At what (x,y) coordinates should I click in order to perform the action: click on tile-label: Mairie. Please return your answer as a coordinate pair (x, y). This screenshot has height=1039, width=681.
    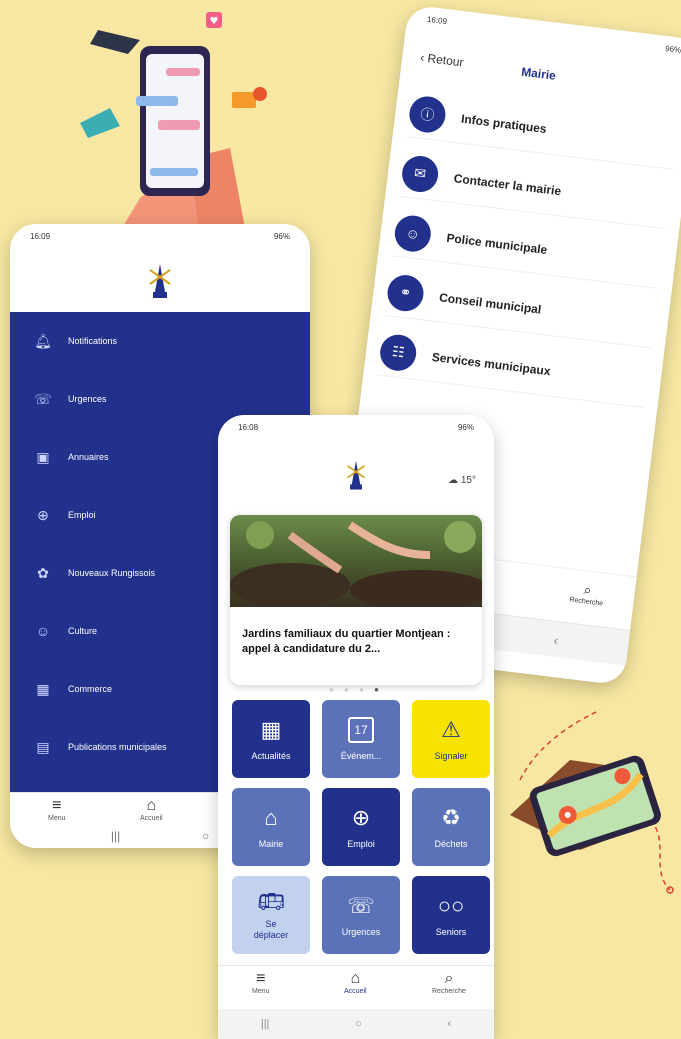
    Looking at the image, I should click on (271, 843).